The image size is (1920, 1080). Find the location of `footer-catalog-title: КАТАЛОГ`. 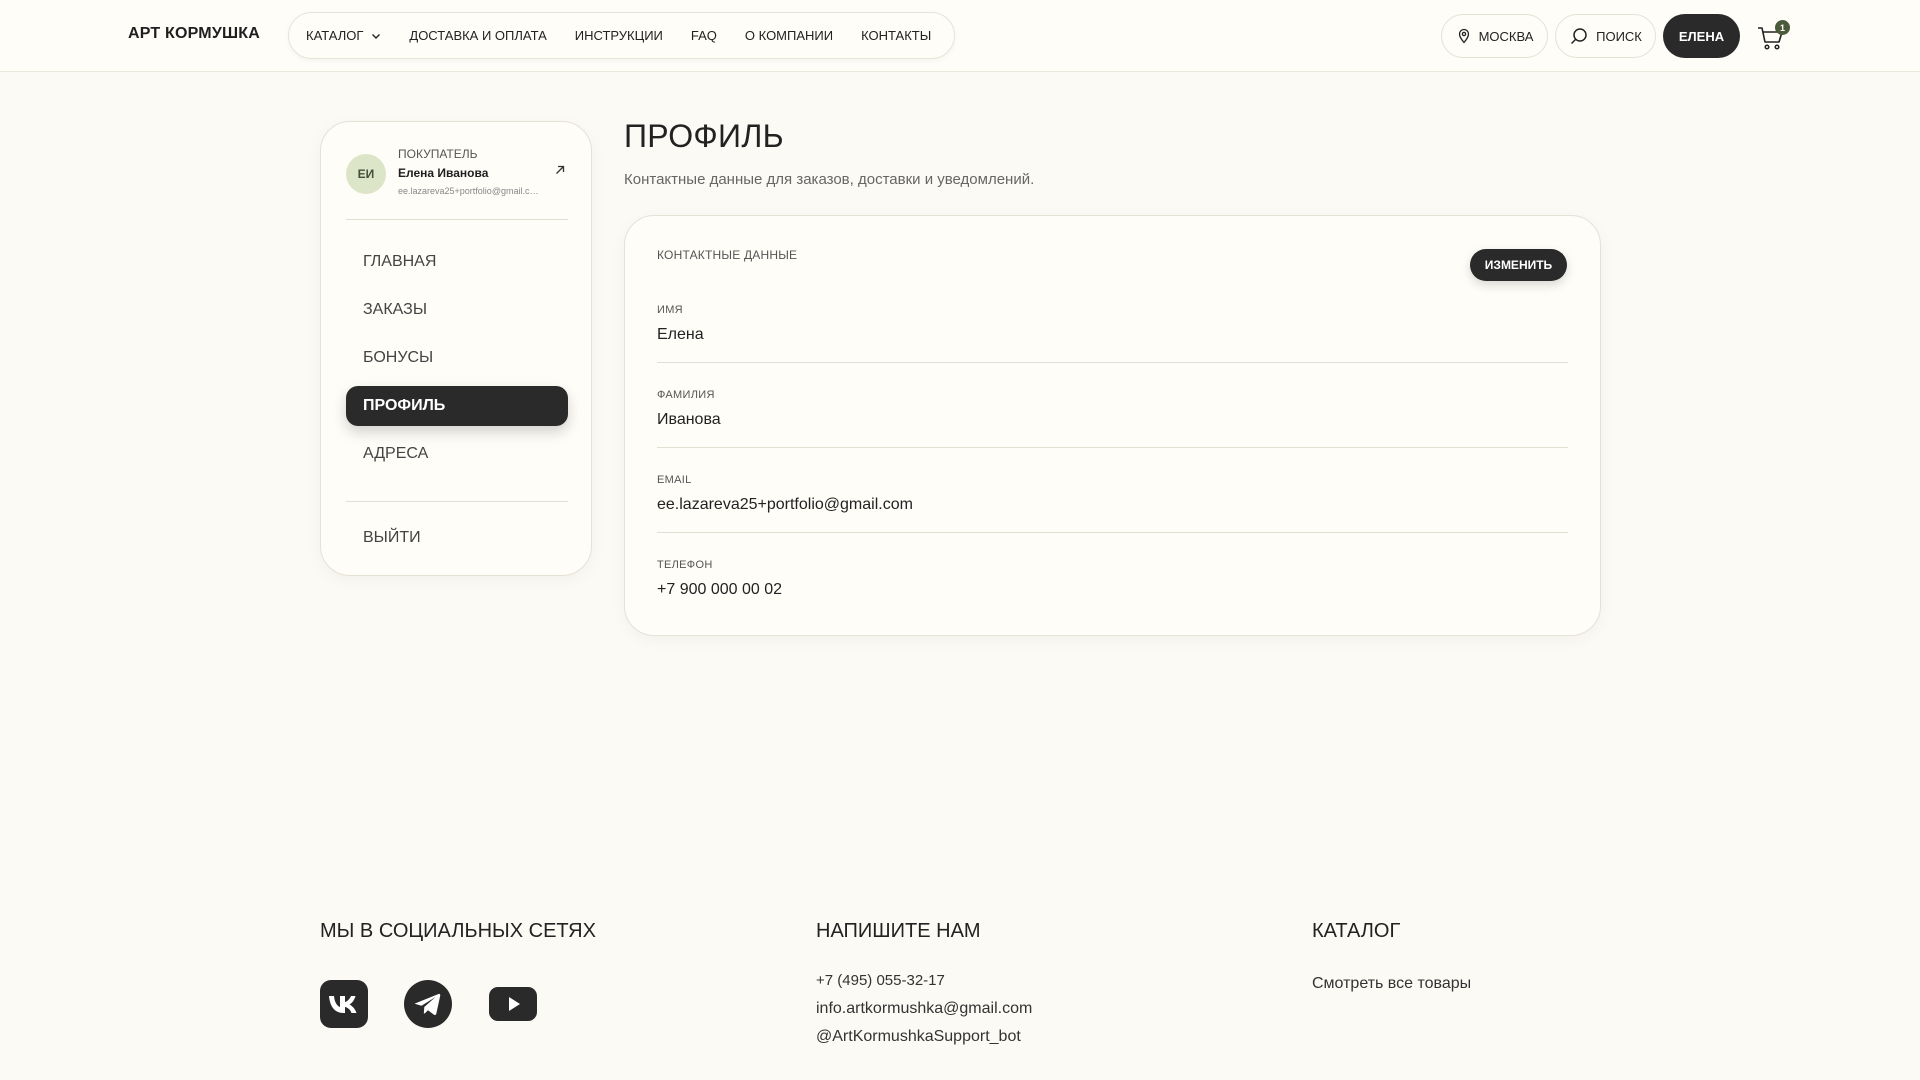

footer-catalog-title: КАТАЛОГ is located at coordinates (1356, 931).